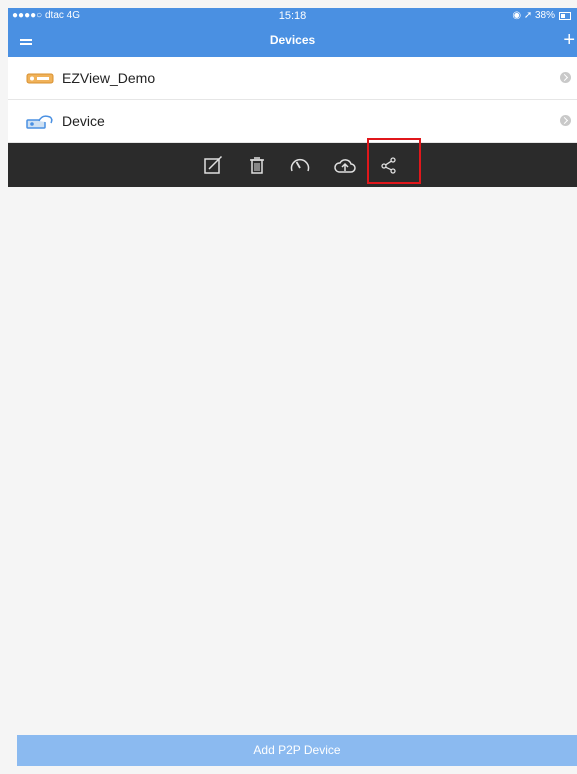 The image size is (577, 774). What do you see at coordinates (213, 165) in the screenshot?
I see `edit-icon` at bounding box center [213, 165].